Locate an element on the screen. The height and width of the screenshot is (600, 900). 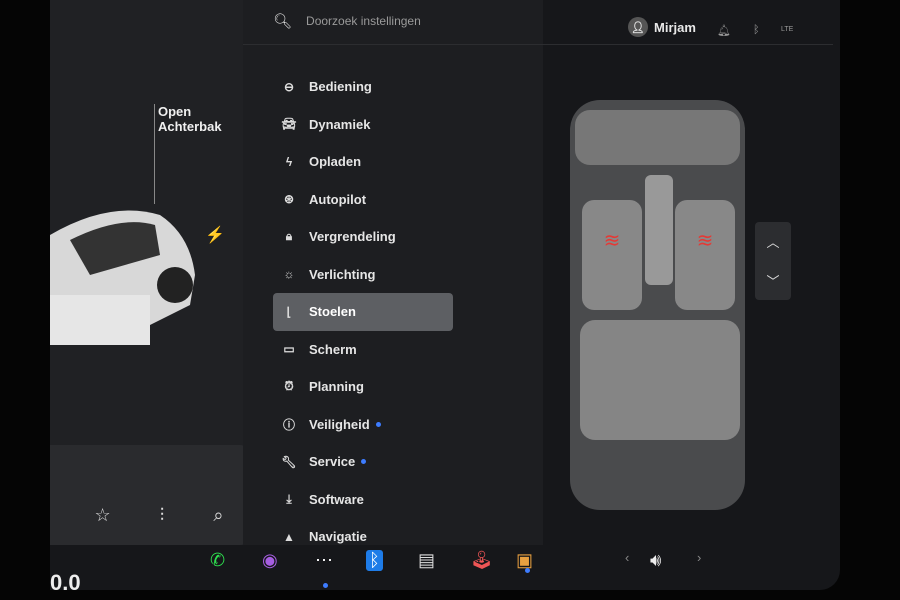
bluetooth-icon: ᛒ is located at coordinates (756, 30).